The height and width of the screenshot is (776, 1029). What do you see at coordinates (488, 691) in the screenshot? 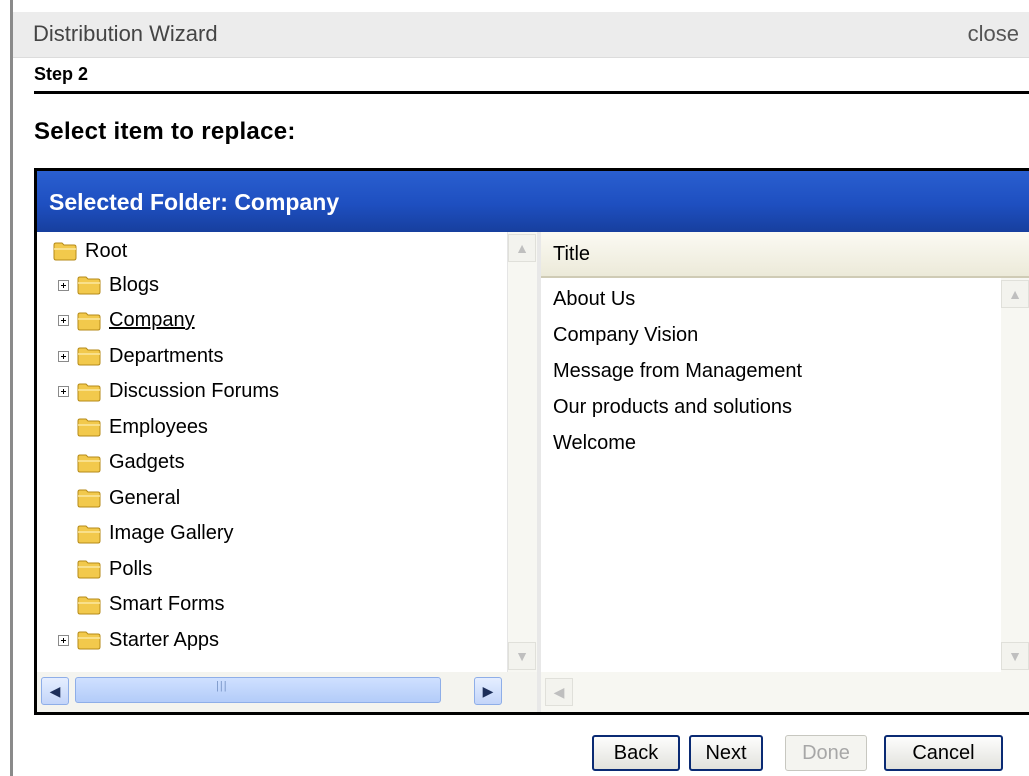
I see `arrow-right-icon: ▶` at bounding box center [488, 691].